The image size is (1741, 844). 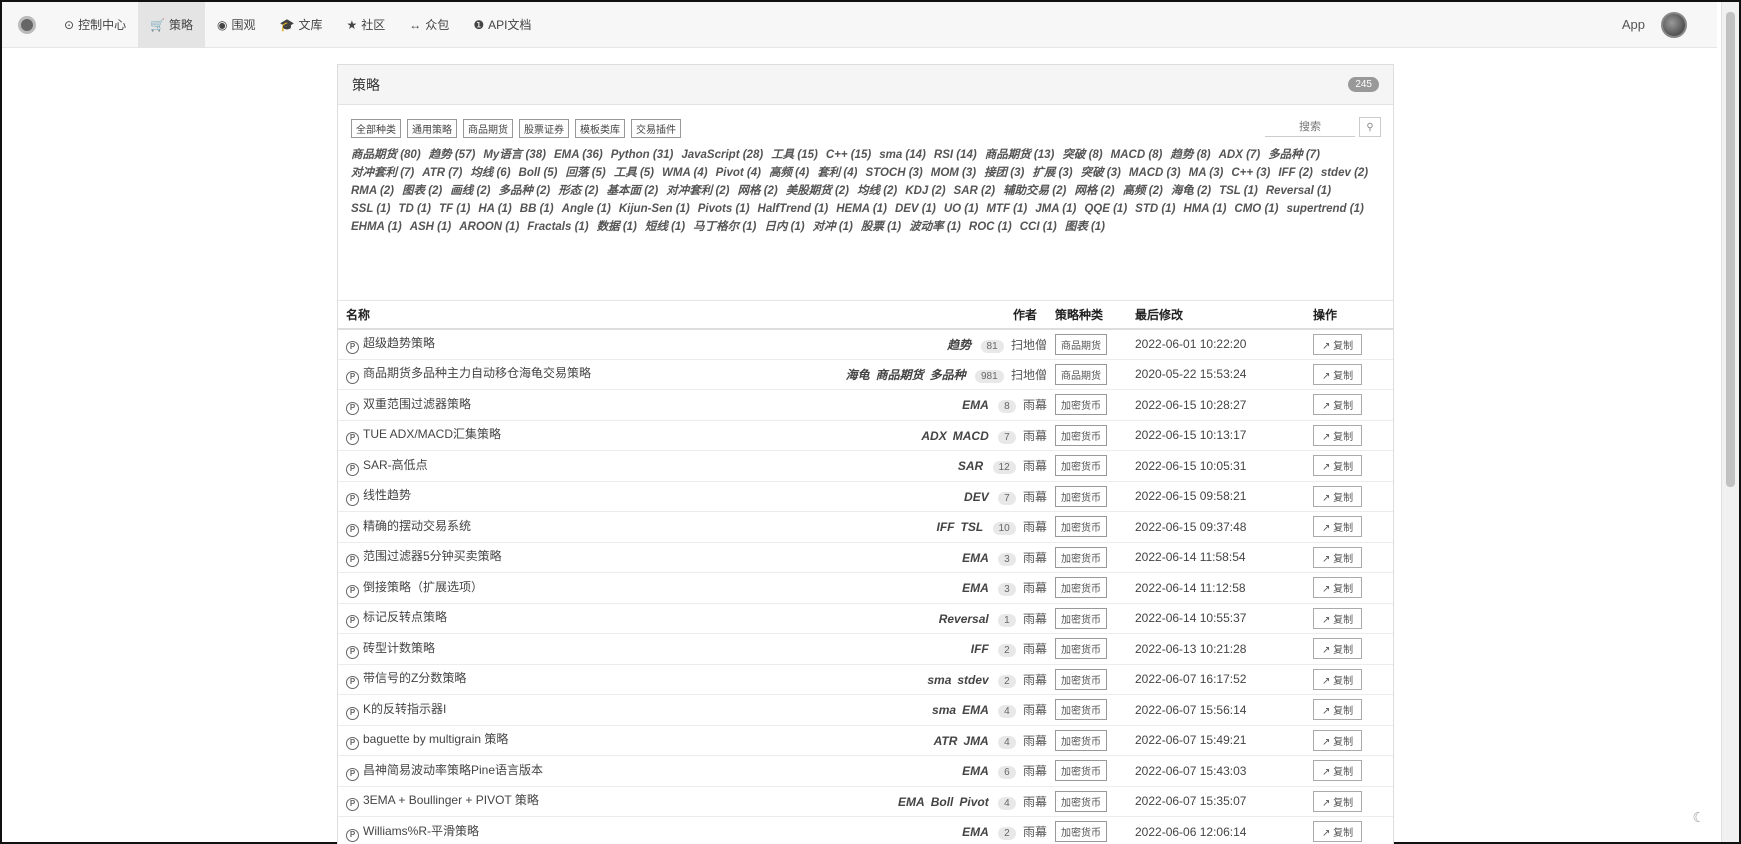 What do you see at coordinates (642, 155) in the screenshot?
I see `tag-link: Python (31)` at bounding box center [642, 155].